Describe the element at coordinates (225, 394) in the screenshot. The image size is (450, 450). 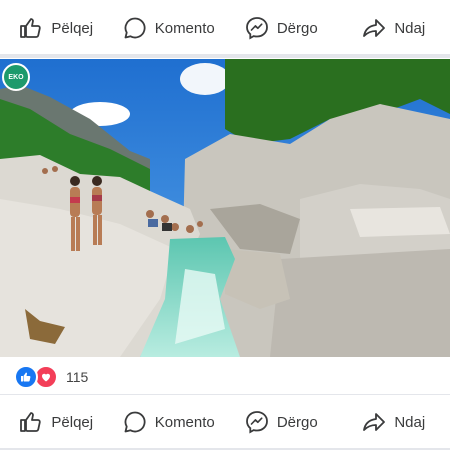
I see `divider` at that location.